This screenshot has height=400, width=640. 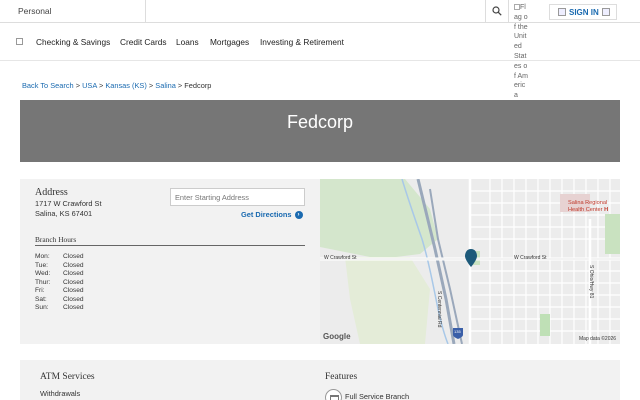 I want to click on breadcrumb-usa: USA, so click(x=89, y=85).